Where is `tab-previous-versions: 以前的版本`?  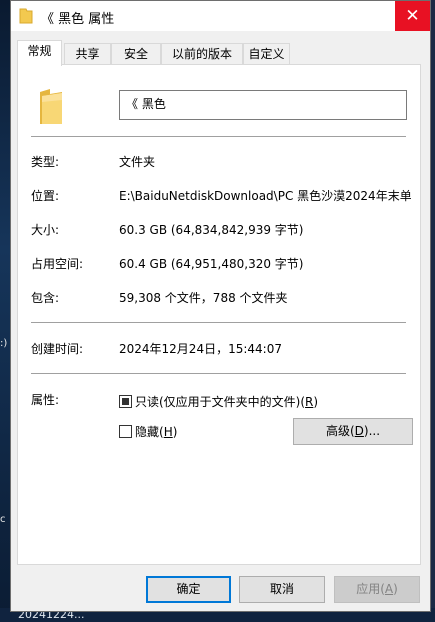
tab-previous-versions: 以前的版本 is located at coordinates (202, 54).